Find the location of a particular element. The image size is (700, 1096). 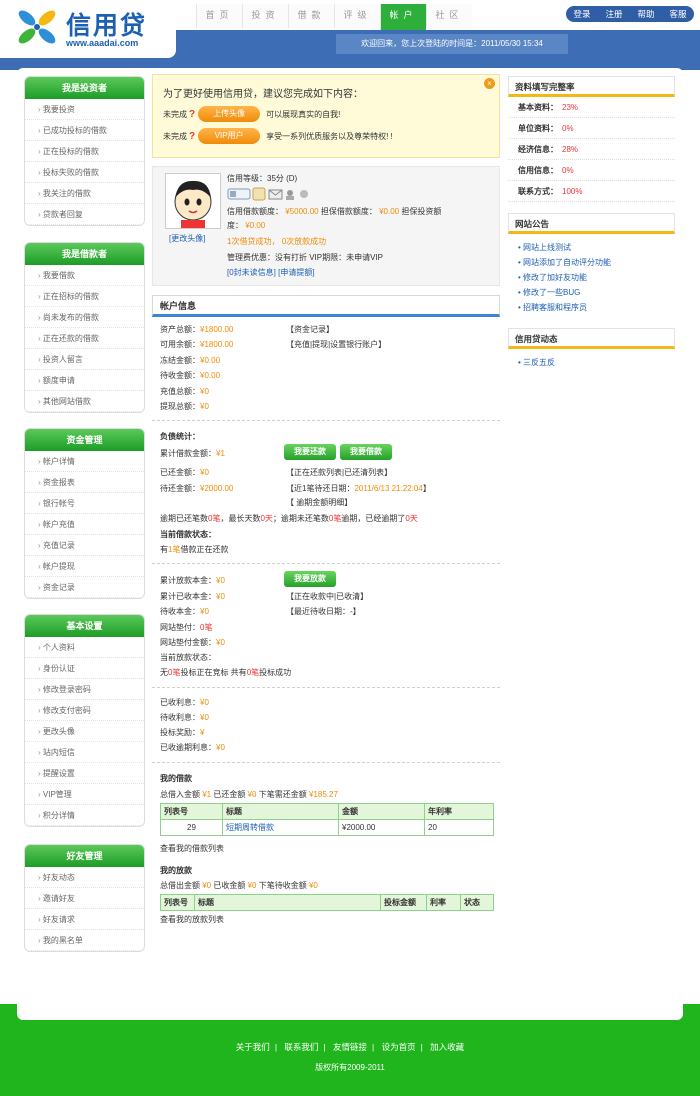

view-loans-link: 查看我的借款列表 is located at coordinates (192, 848).